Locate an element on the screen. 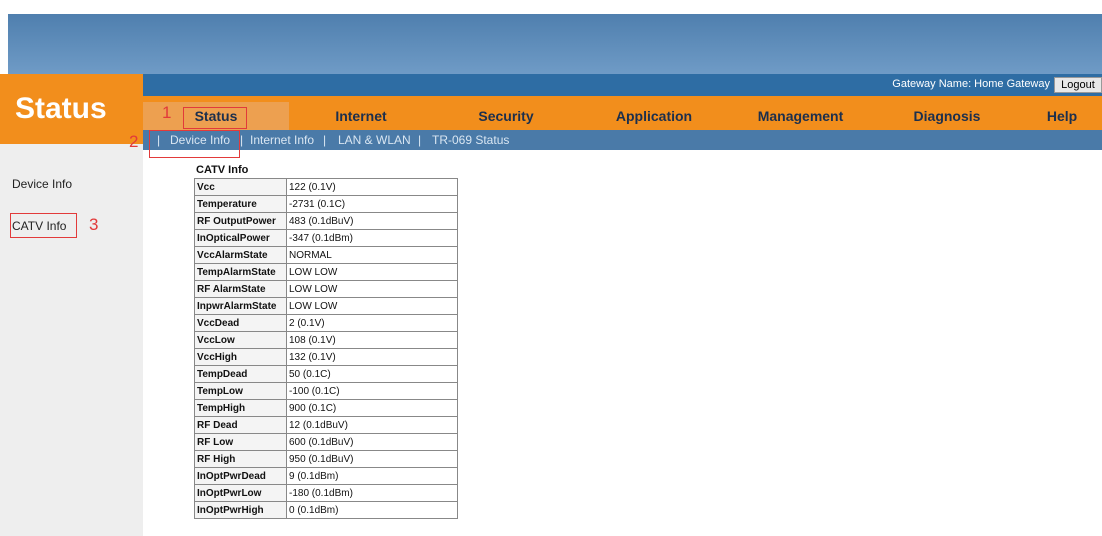  table-row: RF Dead 12 (0.1dBuV) is located at coordinates (326, 425).